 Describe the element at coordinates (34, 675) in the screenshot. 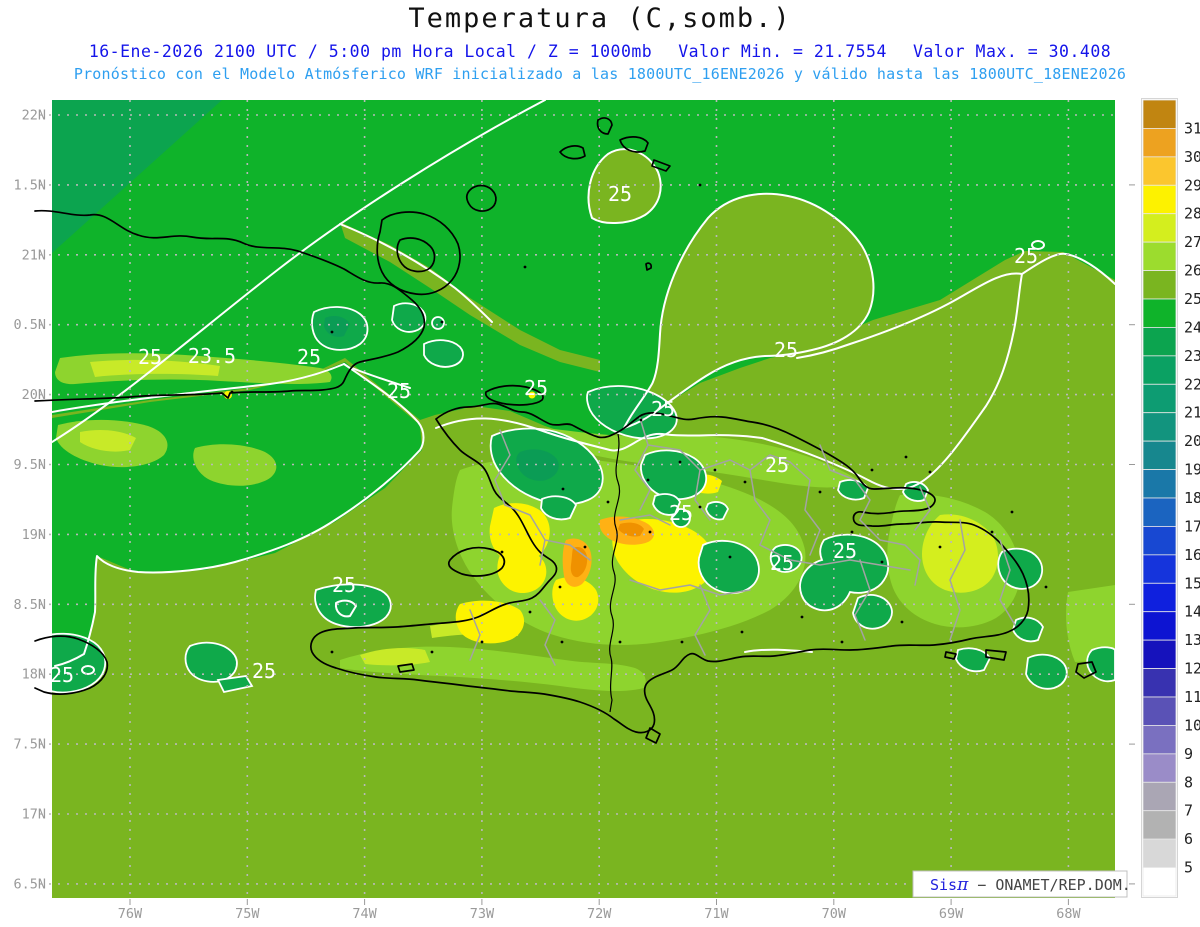

I see `y-axis-label: 18N` at that location.